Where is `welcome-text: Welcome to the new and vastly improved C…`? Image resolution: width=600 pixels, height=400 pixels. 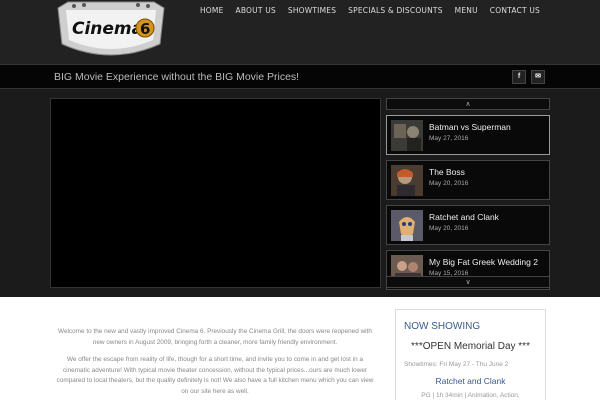
welcome-text: Welcome to the new and vastly improved C… is located at coordinates (215, 363).